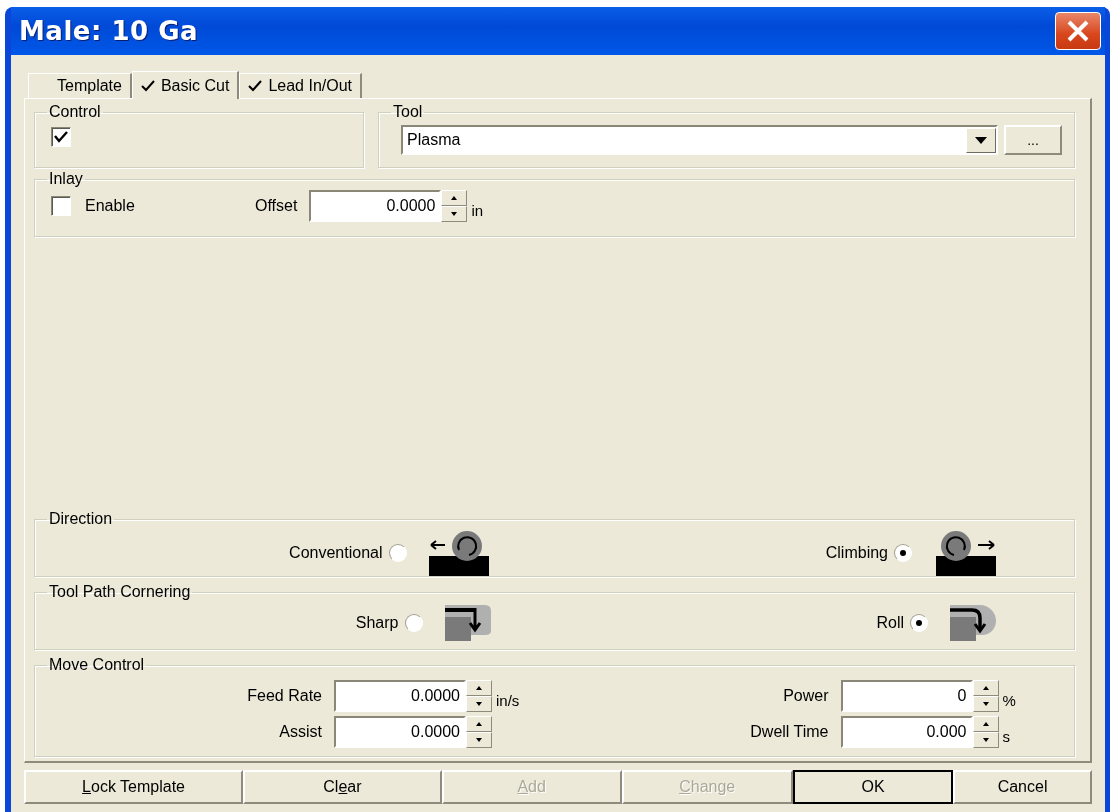  What do you see at coordinates (508, 700) in the screenshot?
I see `unit-label: in/s` at bounding box center [508, 700].